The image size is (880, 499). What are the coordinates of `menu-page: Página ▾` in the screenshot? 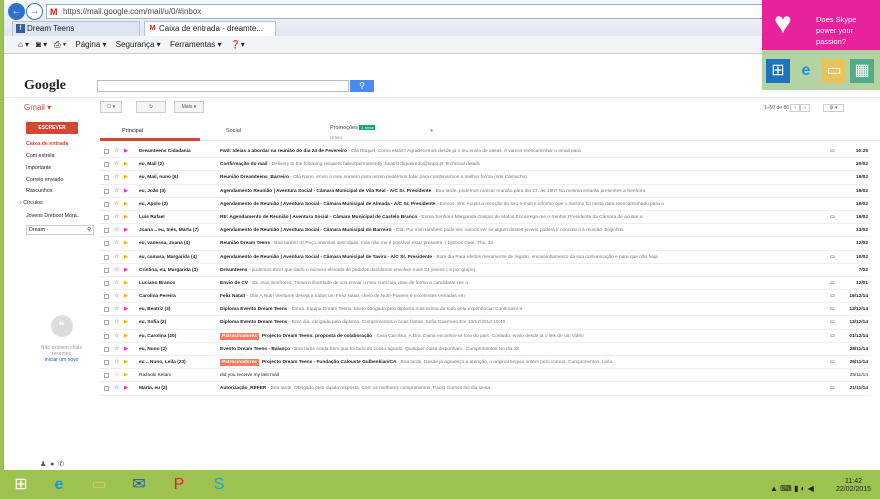 It's located at (90, 44).